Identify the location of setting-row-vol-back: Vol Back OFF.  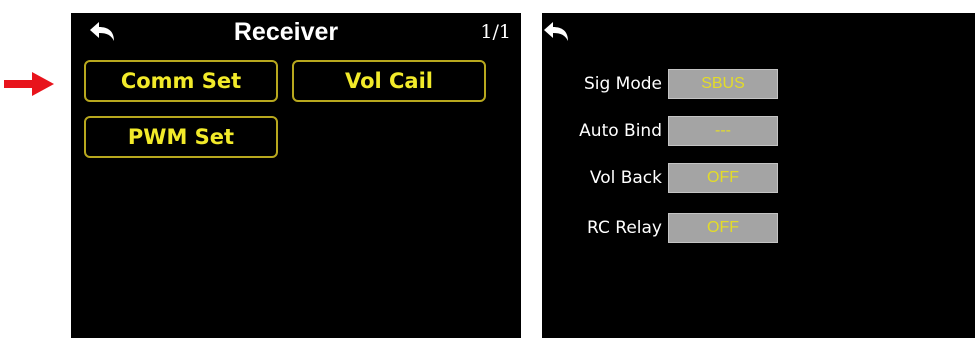
(758, 178).